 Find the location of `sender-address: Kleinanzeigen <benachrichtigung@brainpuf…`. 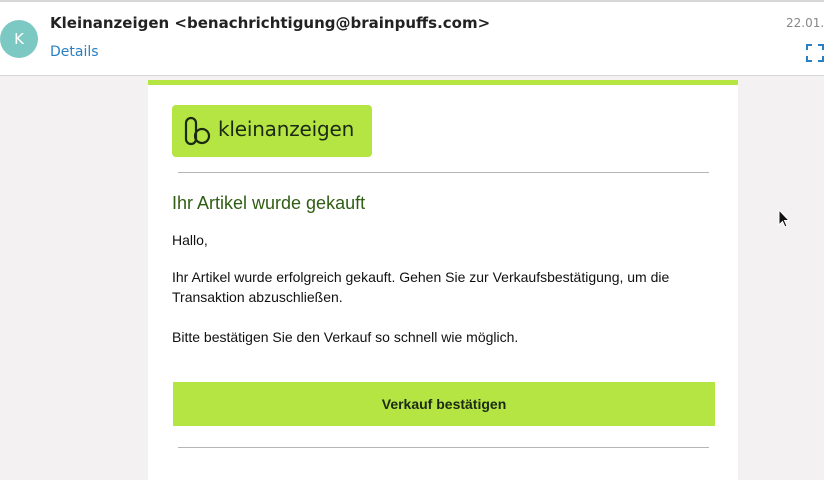

sender-address: Kleinanzeigen <benachrichtigung@brainpuf… is located at coordinates (270, 23).